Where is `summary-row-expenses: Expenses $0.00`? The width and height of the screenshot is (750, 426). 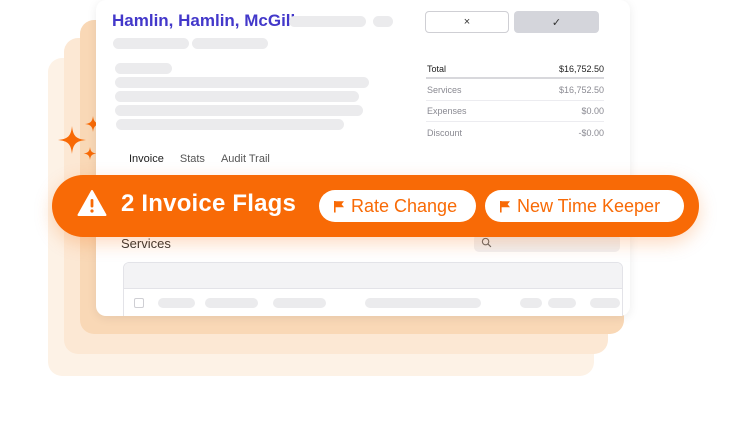
summary-row-expenses: Expenses $0.00 is located at coordinates (515, 111).